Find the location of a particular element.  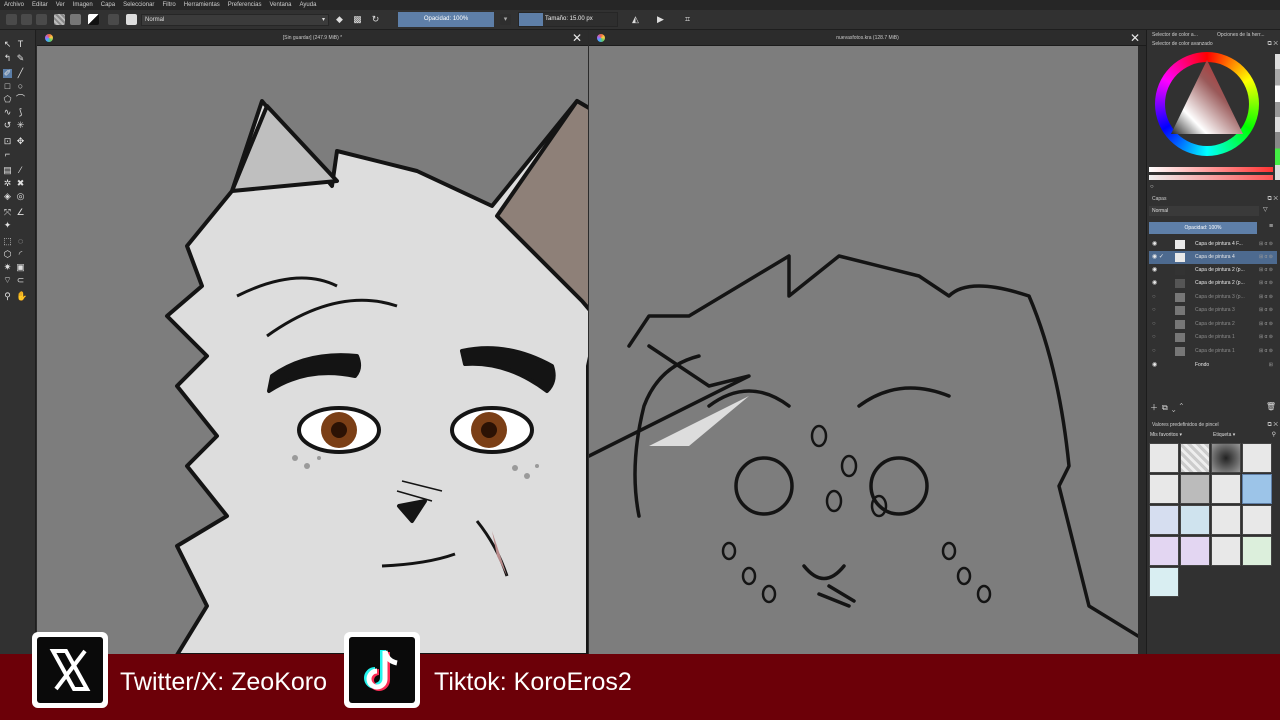

gradient-tool-icon: ▤ is located at coordinates (7, 170).